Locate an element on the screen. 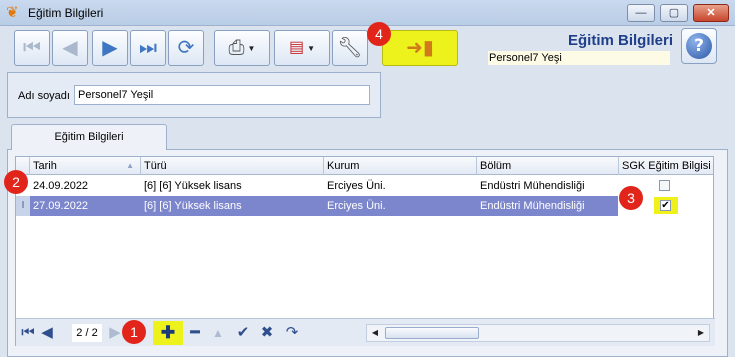 The width and height of the screenshot is (735, 357). maximize-button: ▢ is located at coordinates (674, 13).